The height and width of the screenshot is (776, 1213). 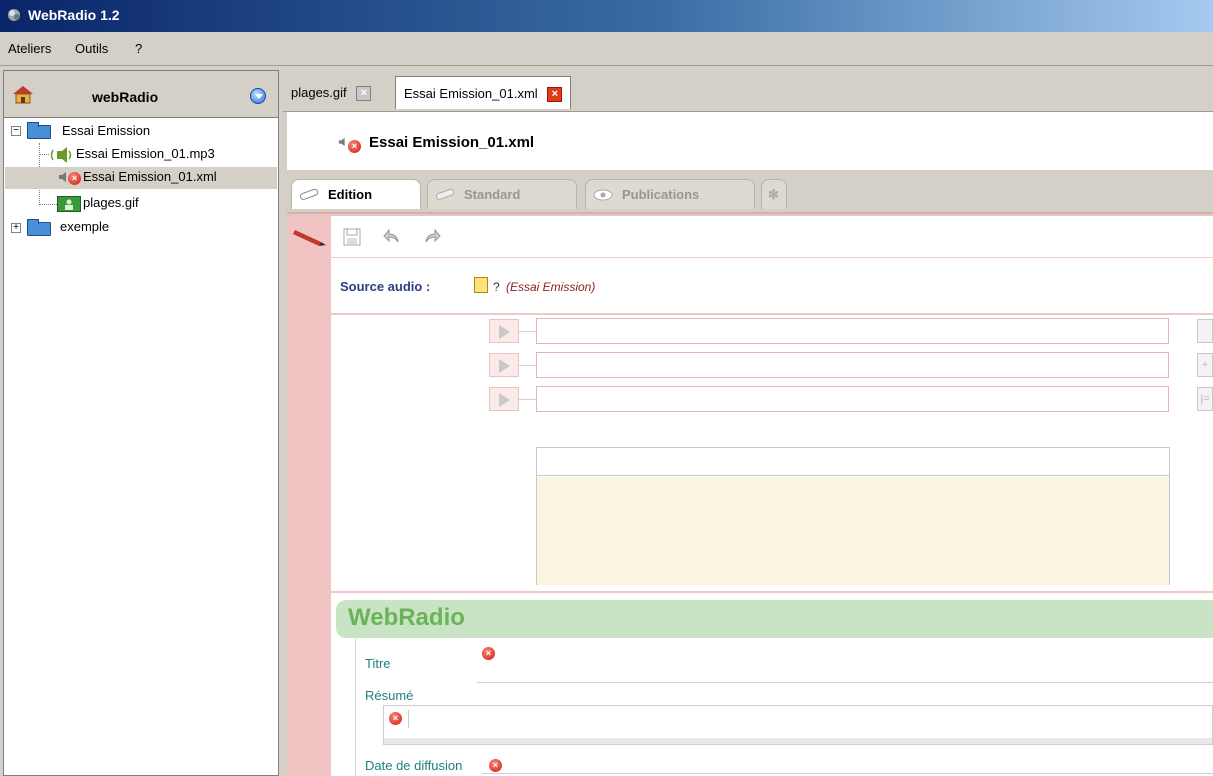 I want to click on tab-standard: Standard, so click(x=502, y=194).